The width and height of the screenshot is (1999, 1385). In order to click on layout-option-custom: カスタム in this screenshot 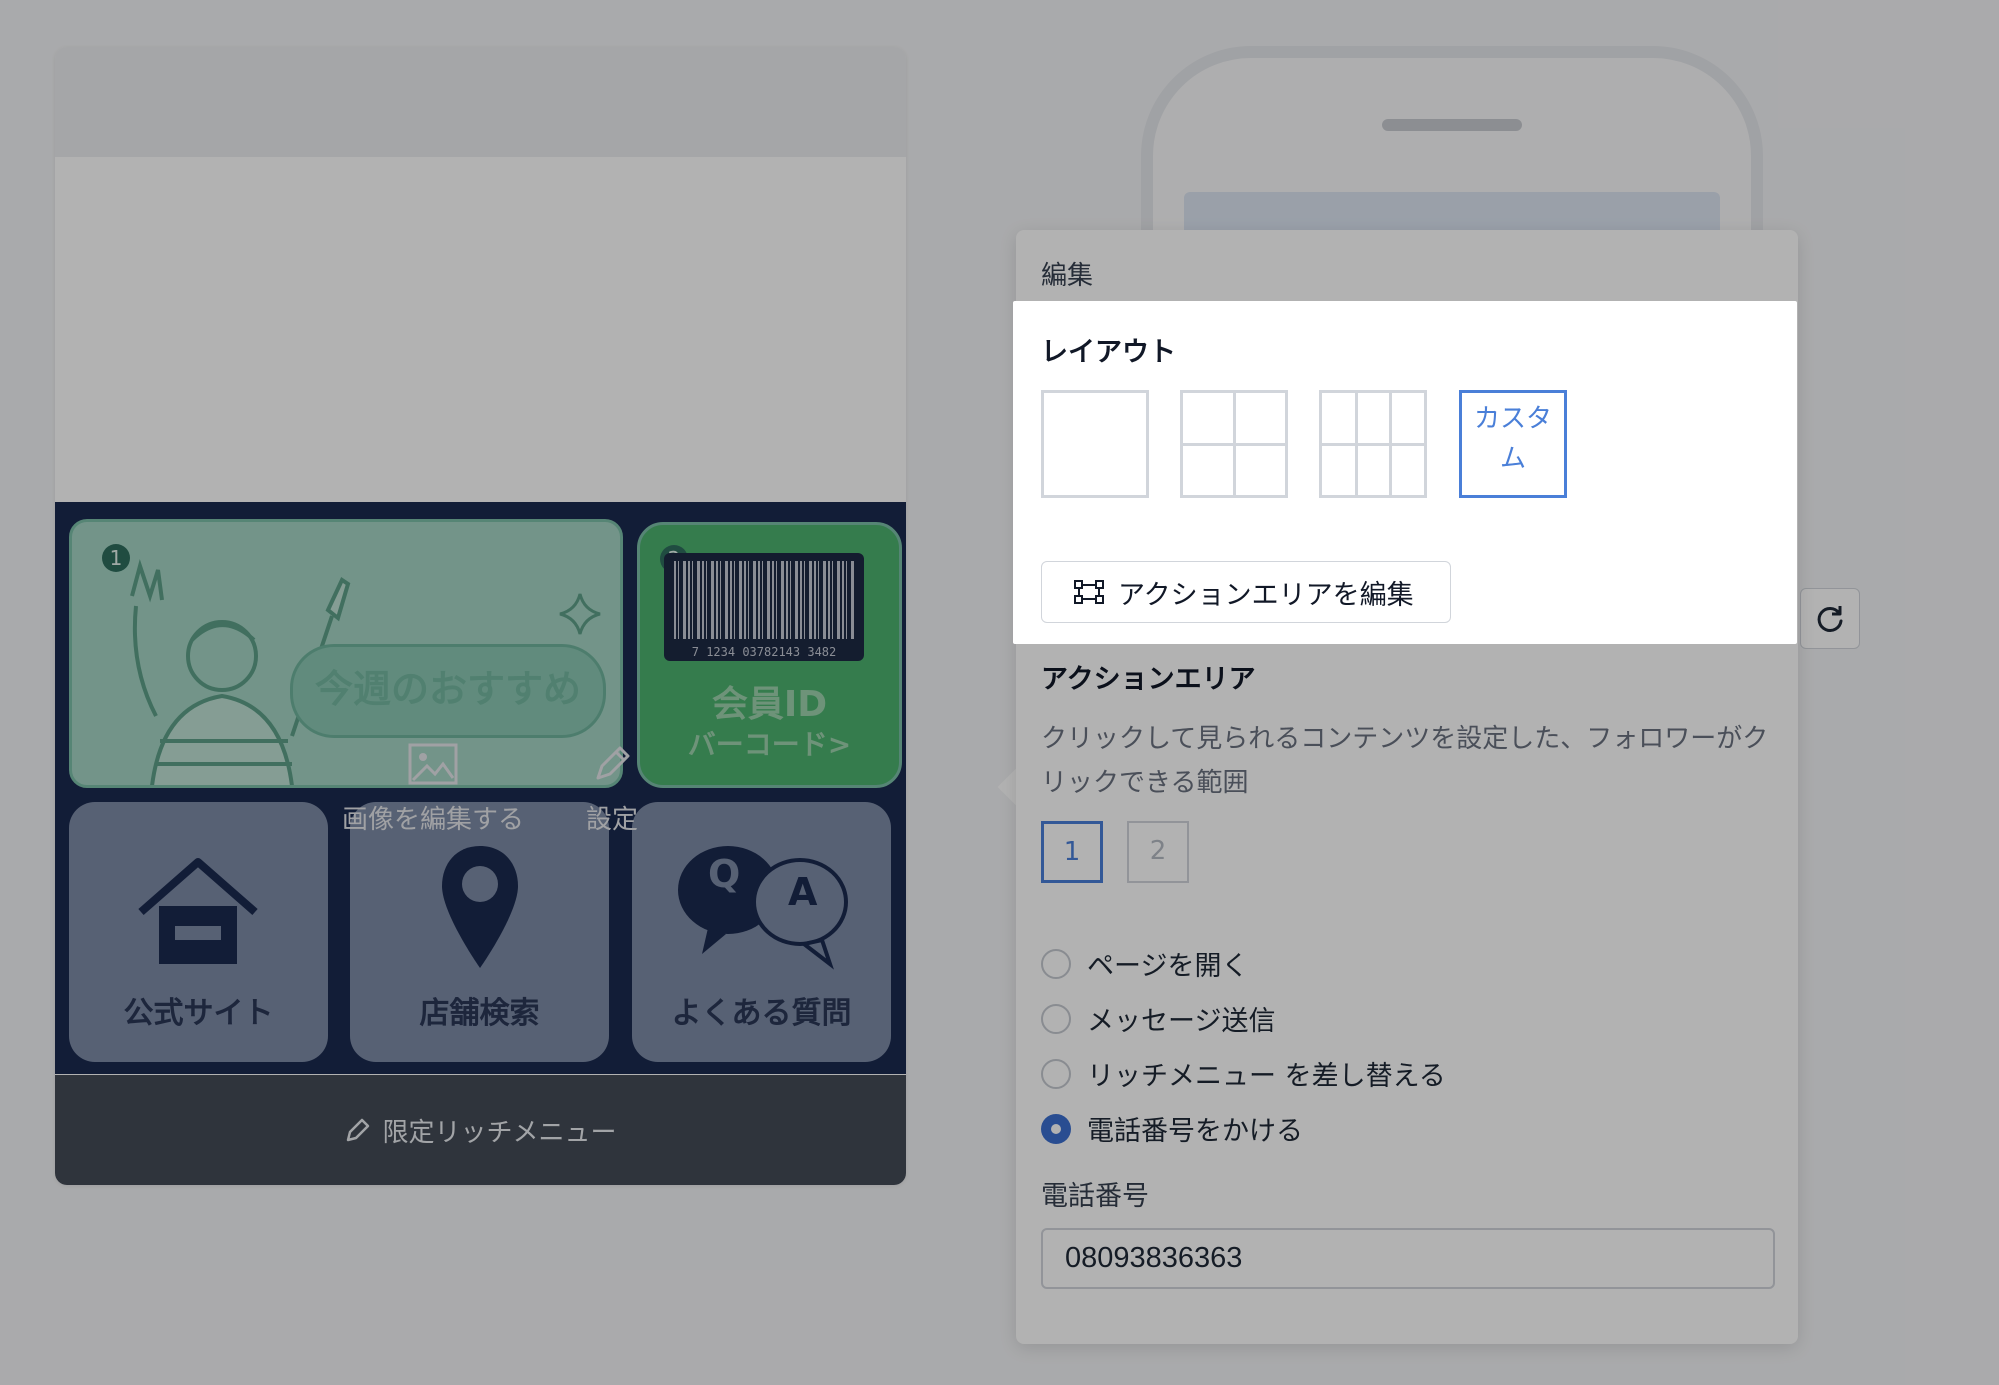, I will do `click(1513, 444)`.